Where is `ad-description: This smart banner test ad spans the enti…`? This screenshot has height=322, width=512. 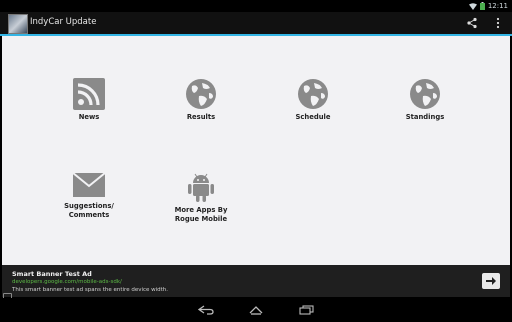 ad-description: This smart banner test ad spans the enti… is located at coordinates (90, 290).